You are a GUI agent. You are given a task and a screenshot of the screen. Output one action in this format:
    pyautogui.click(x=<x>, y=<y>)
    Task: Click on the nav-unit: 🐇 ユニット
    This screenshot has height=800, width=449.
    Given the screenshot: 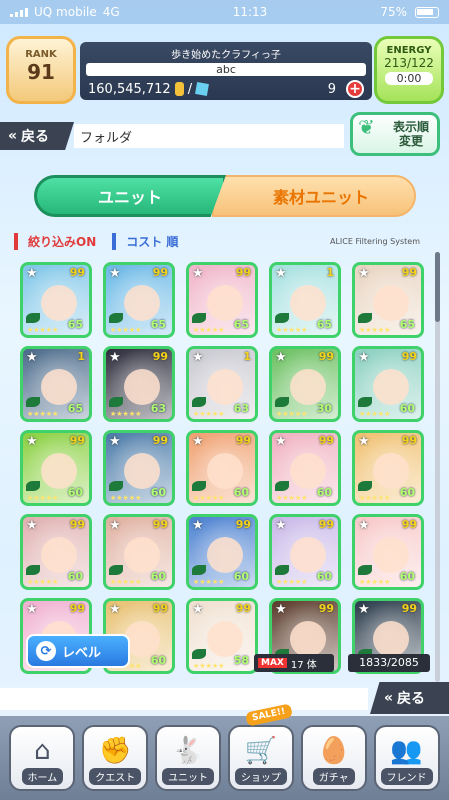 What is the action you would take?
    pyautogui.click(x=188, y=758)
    